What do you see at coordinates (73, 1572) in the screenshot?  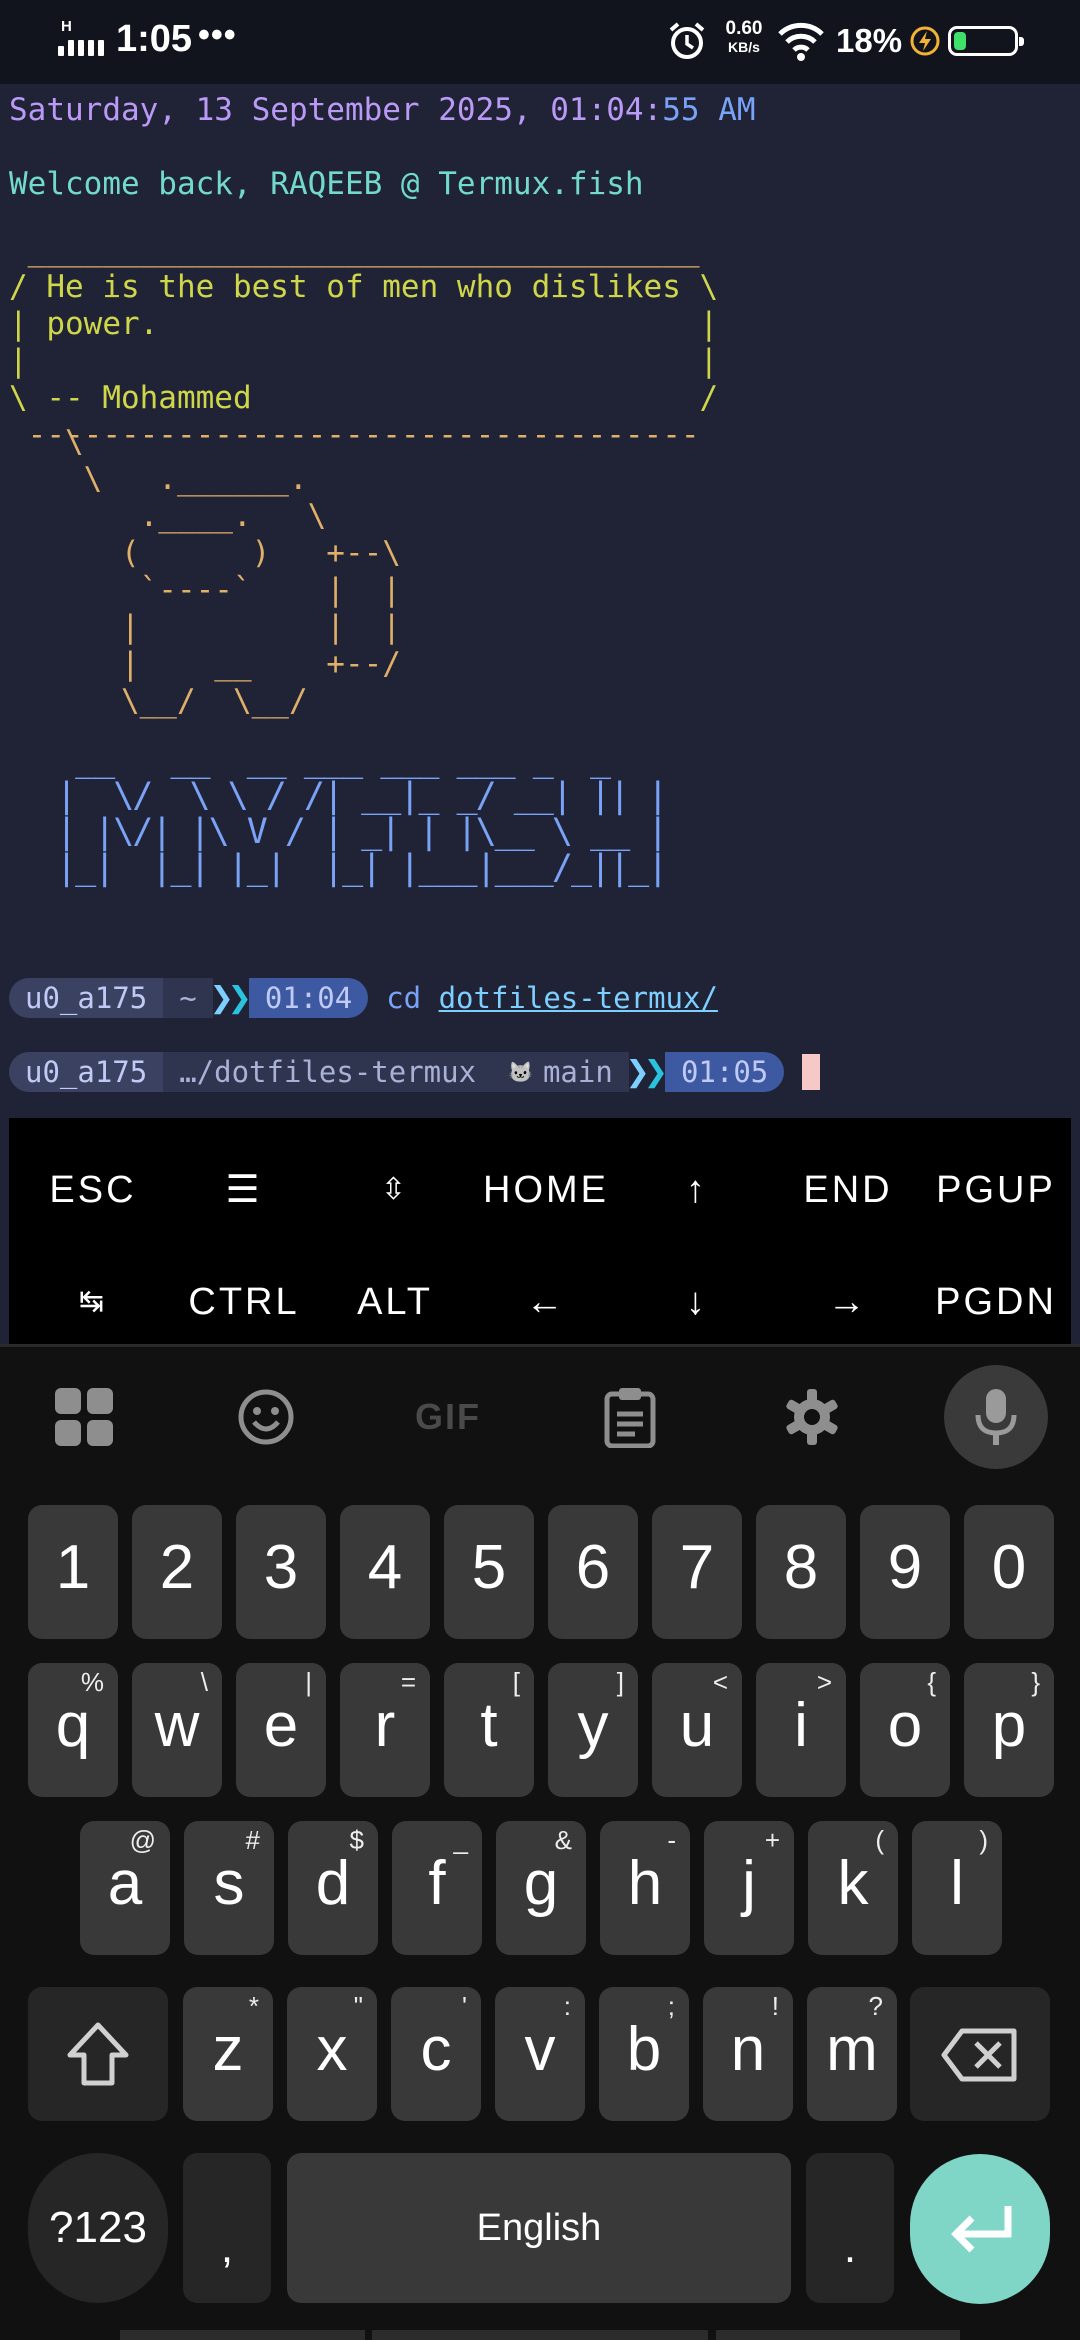 I see `number-key-1: 1` at bounding box center [73, 1572].